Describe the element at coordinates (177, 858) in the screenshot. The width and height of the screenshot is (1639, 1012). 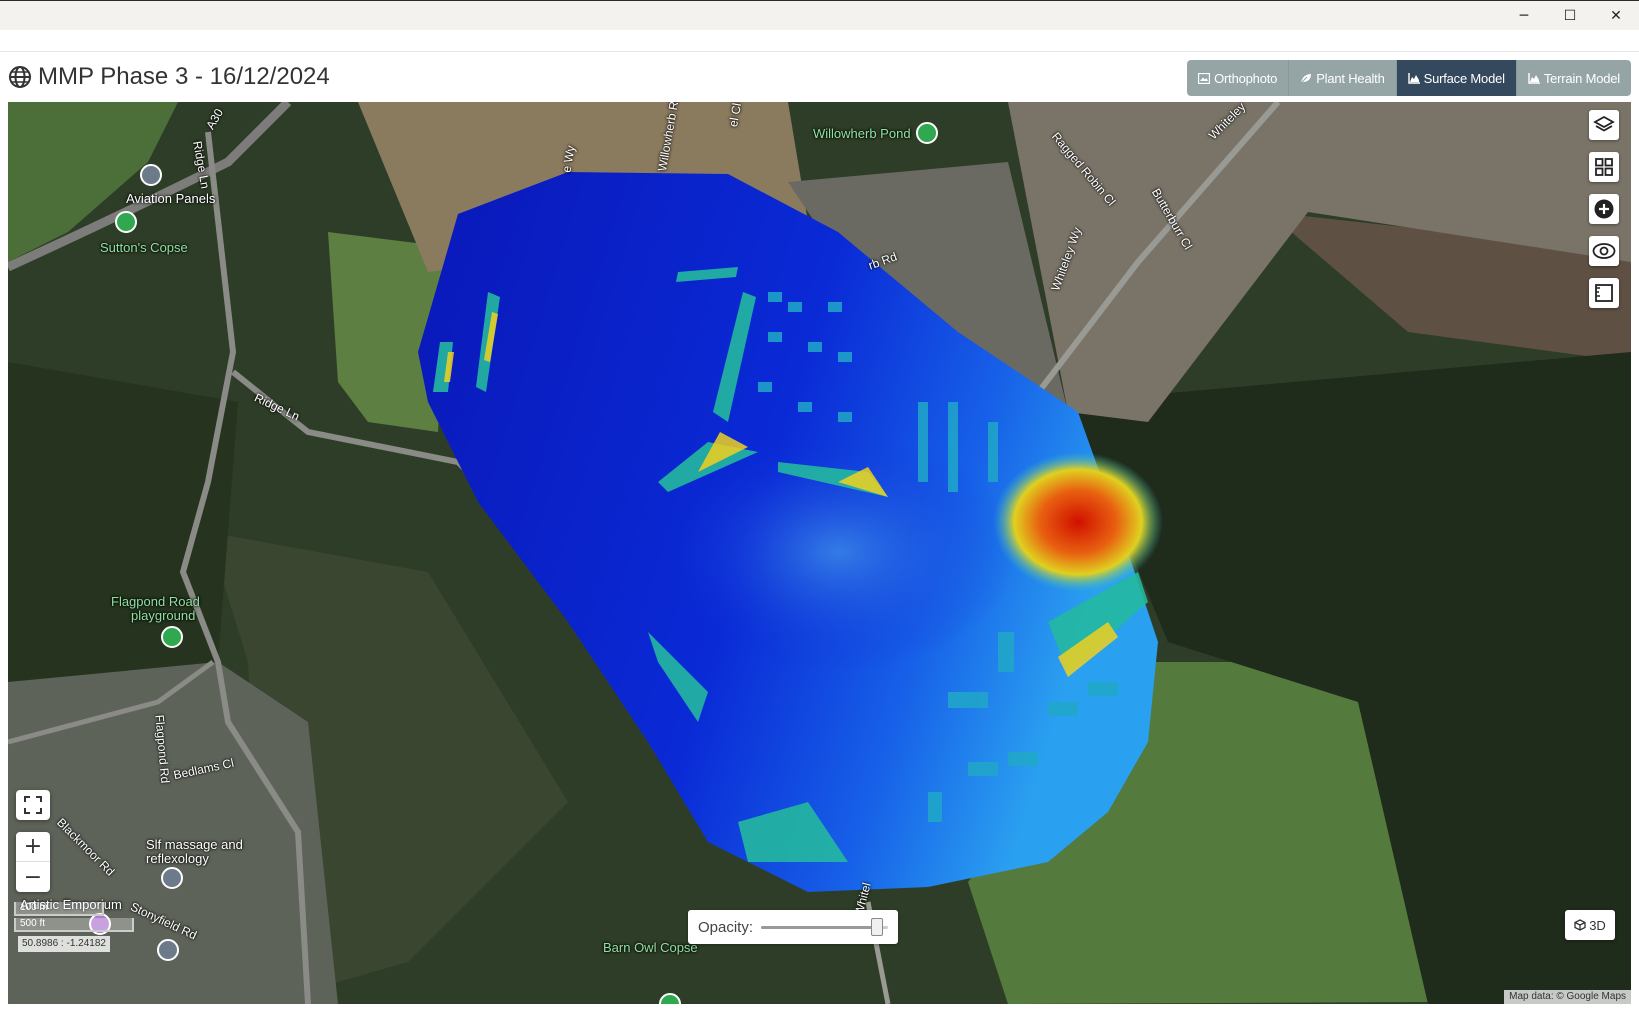
I see `place-label: reflexology` at that location.